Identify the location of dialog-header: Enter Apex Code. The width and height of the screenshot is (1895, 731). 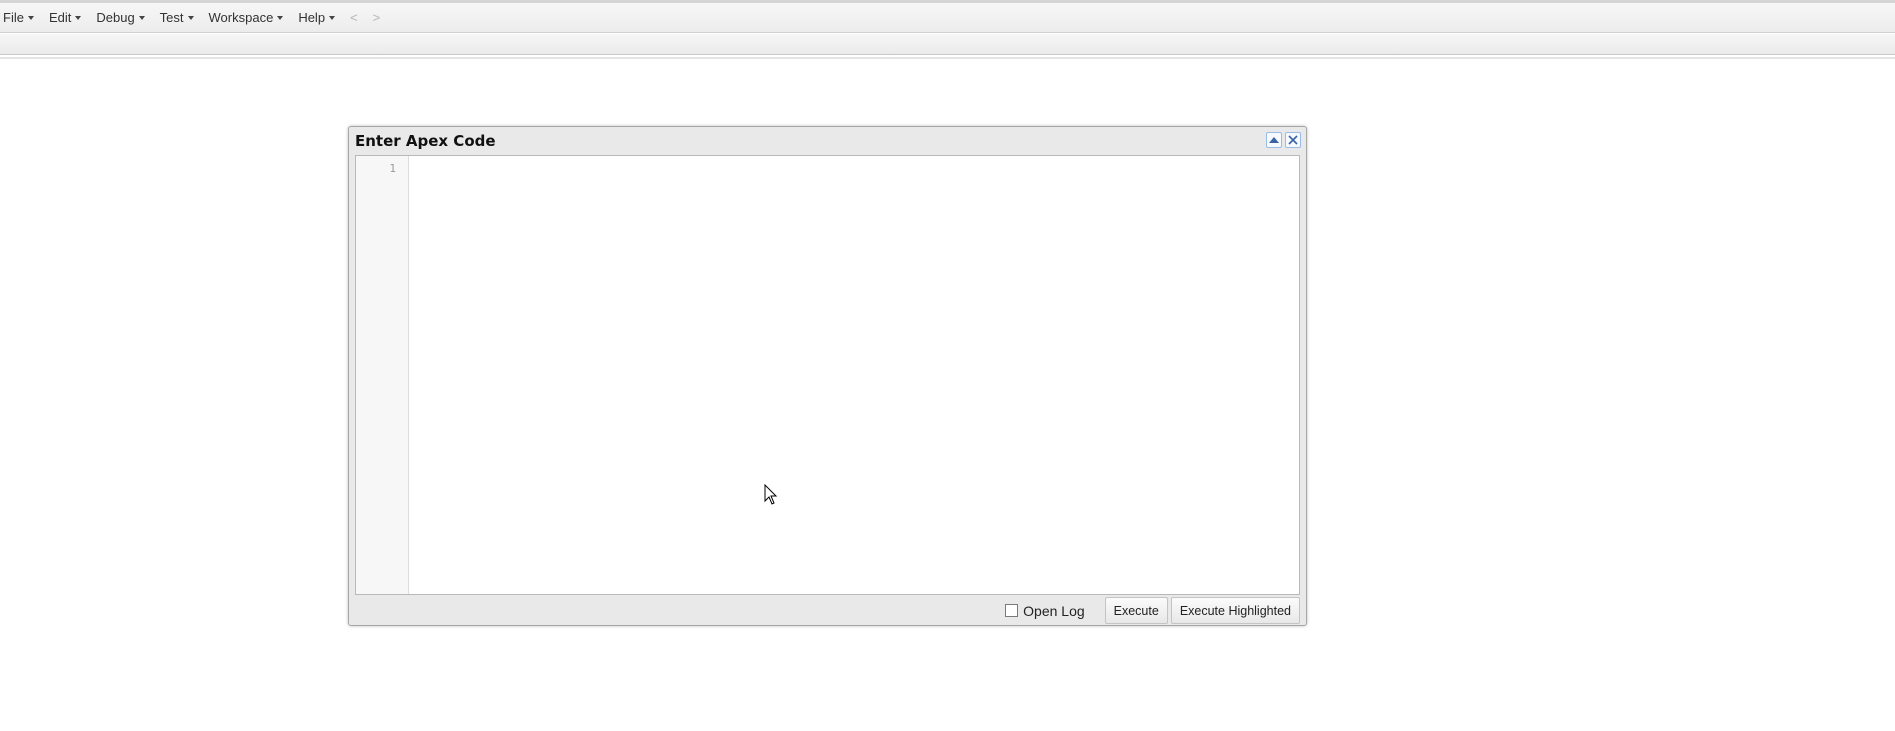
(827, 140).